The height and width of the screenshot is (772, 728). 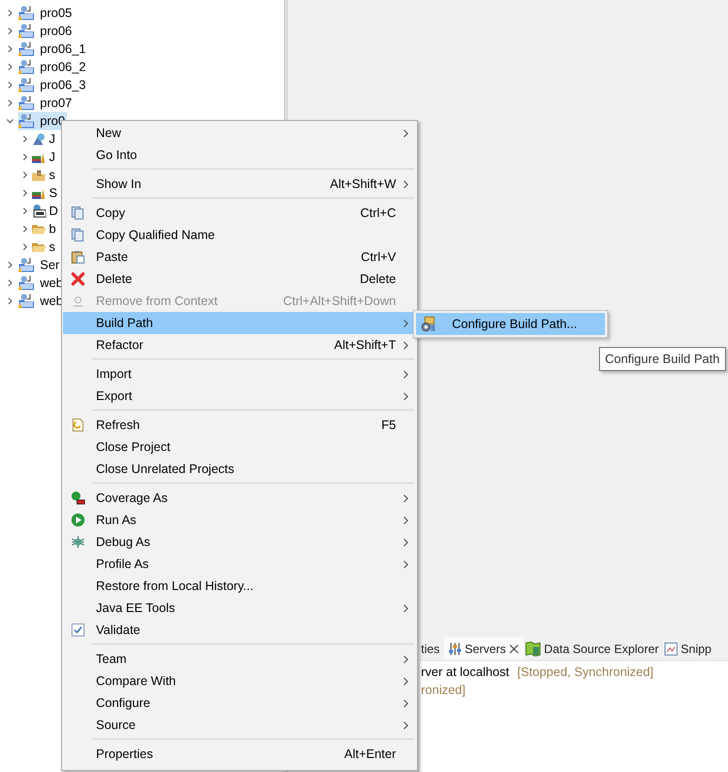 I want to click on tree-item: Ser, so click(x=50, y=265).